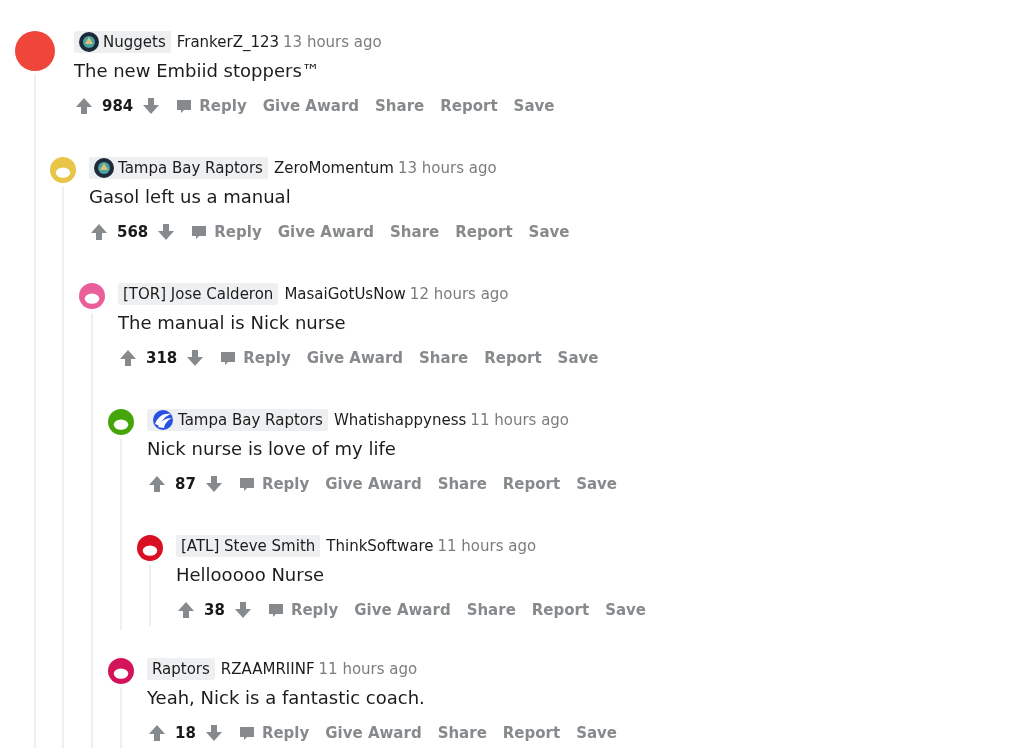 This screenshot has width=1017, height=748. What do you see at coordinates (118, 106) in the screenshot?
I see `vote-count: 984` at bounding box center [118, 106].